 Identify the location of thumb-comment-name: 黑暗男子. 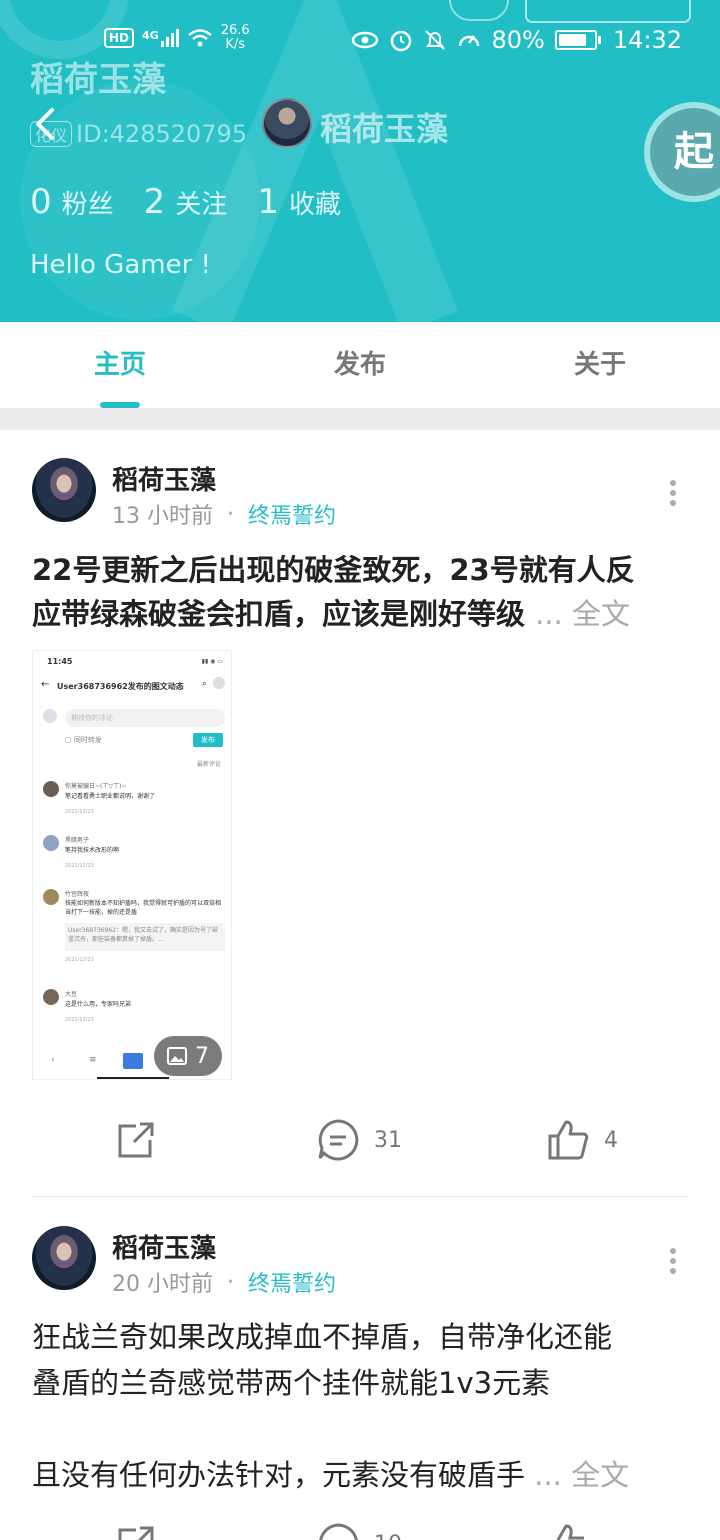
(77, 840).